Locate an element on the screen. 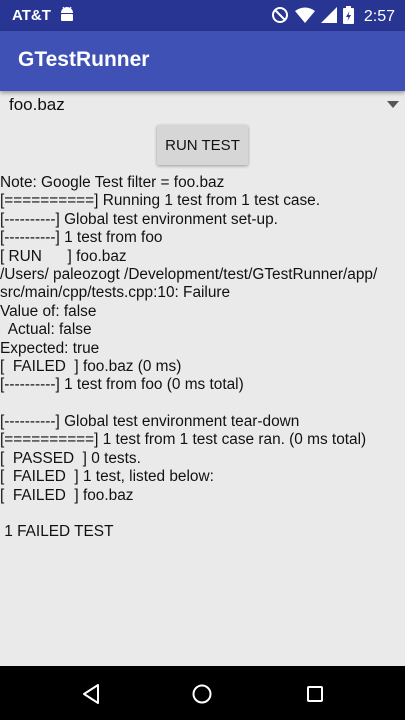 The width and height of the screenshot is (405, 720). dropdown-arrow-icon is located at coordinates (393, 104).